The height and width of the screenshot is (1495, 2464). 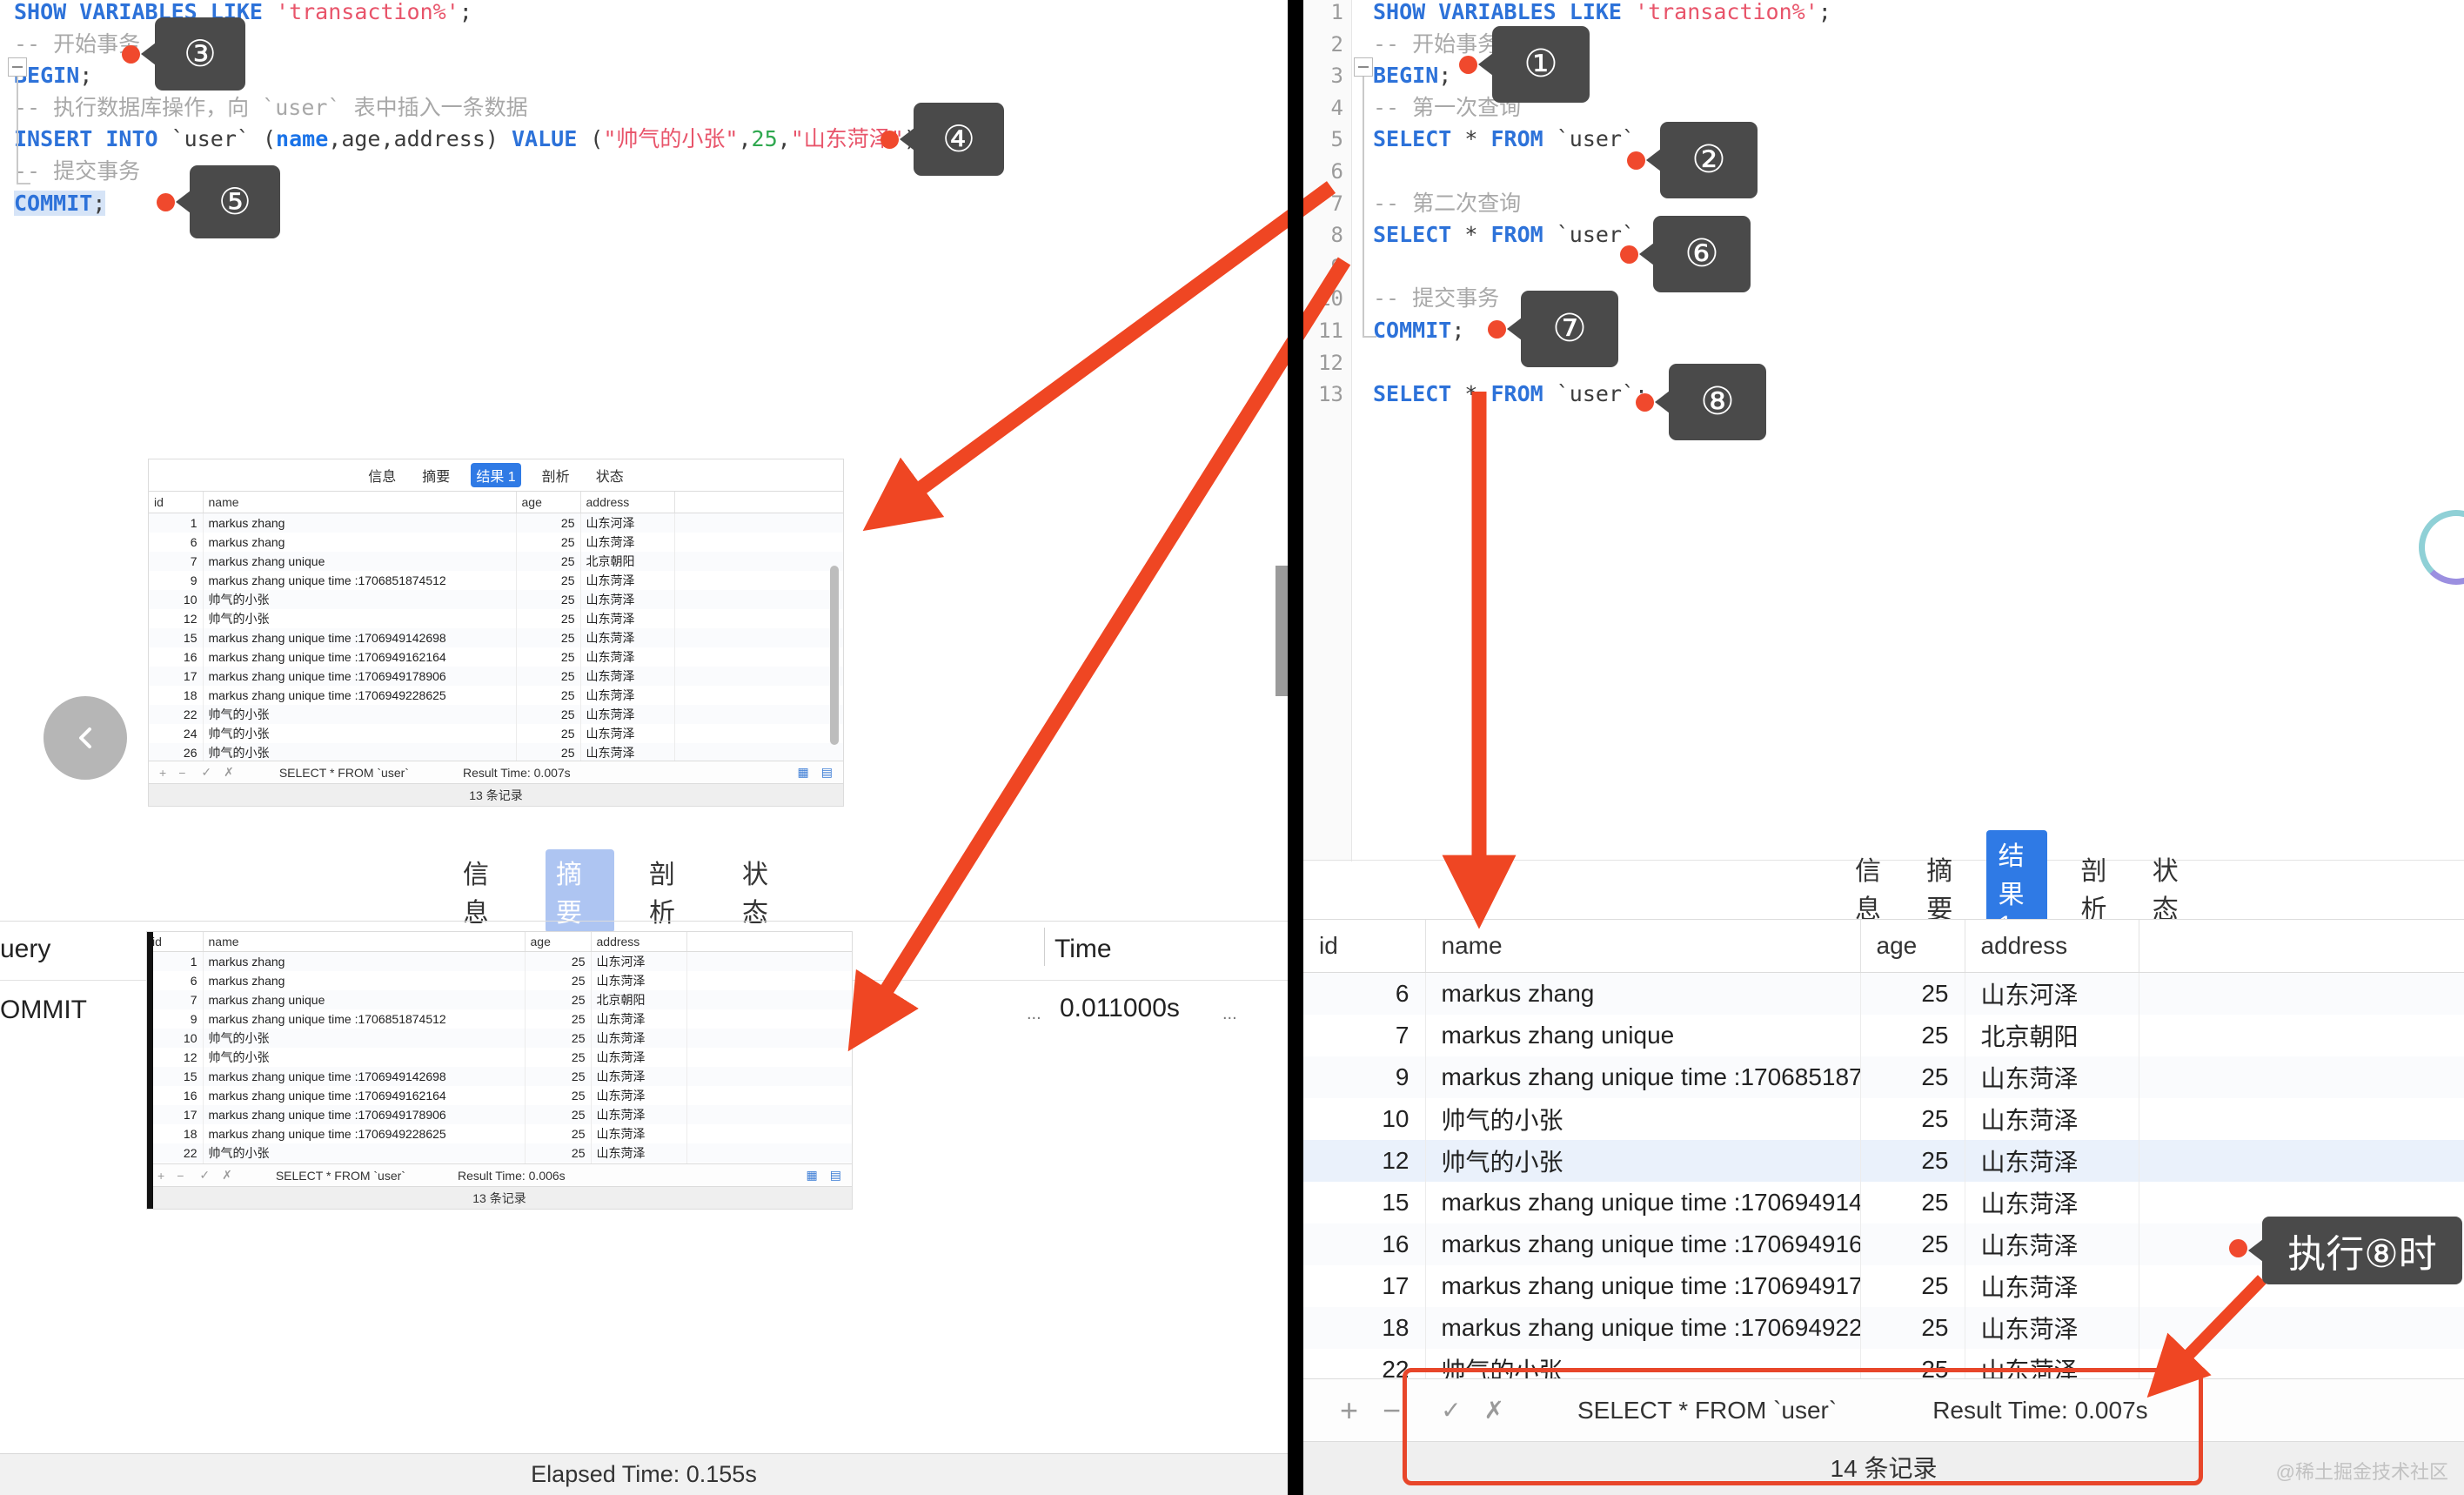 I want to click on cell-id: 6, so click(x=176, y=542).